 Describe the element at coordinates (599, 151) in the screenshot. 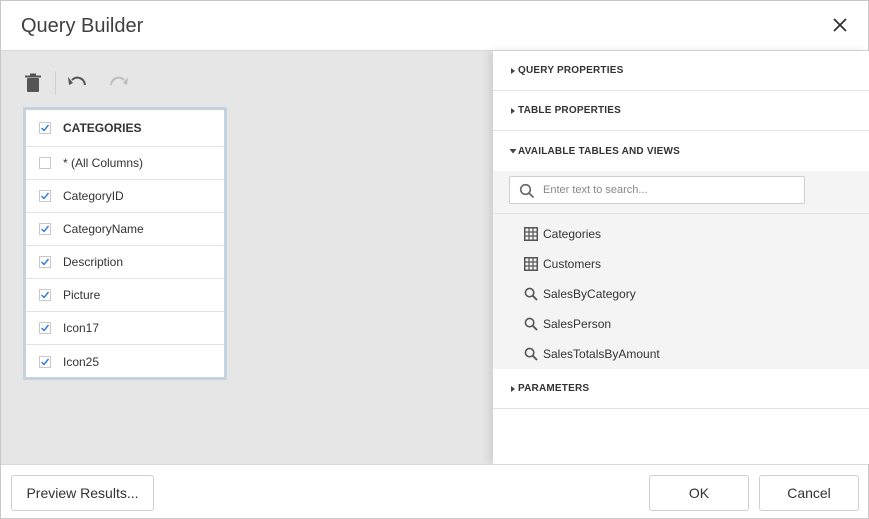

I see `section-label: AVAILABLE TABLES AND VIEWS` at that location.